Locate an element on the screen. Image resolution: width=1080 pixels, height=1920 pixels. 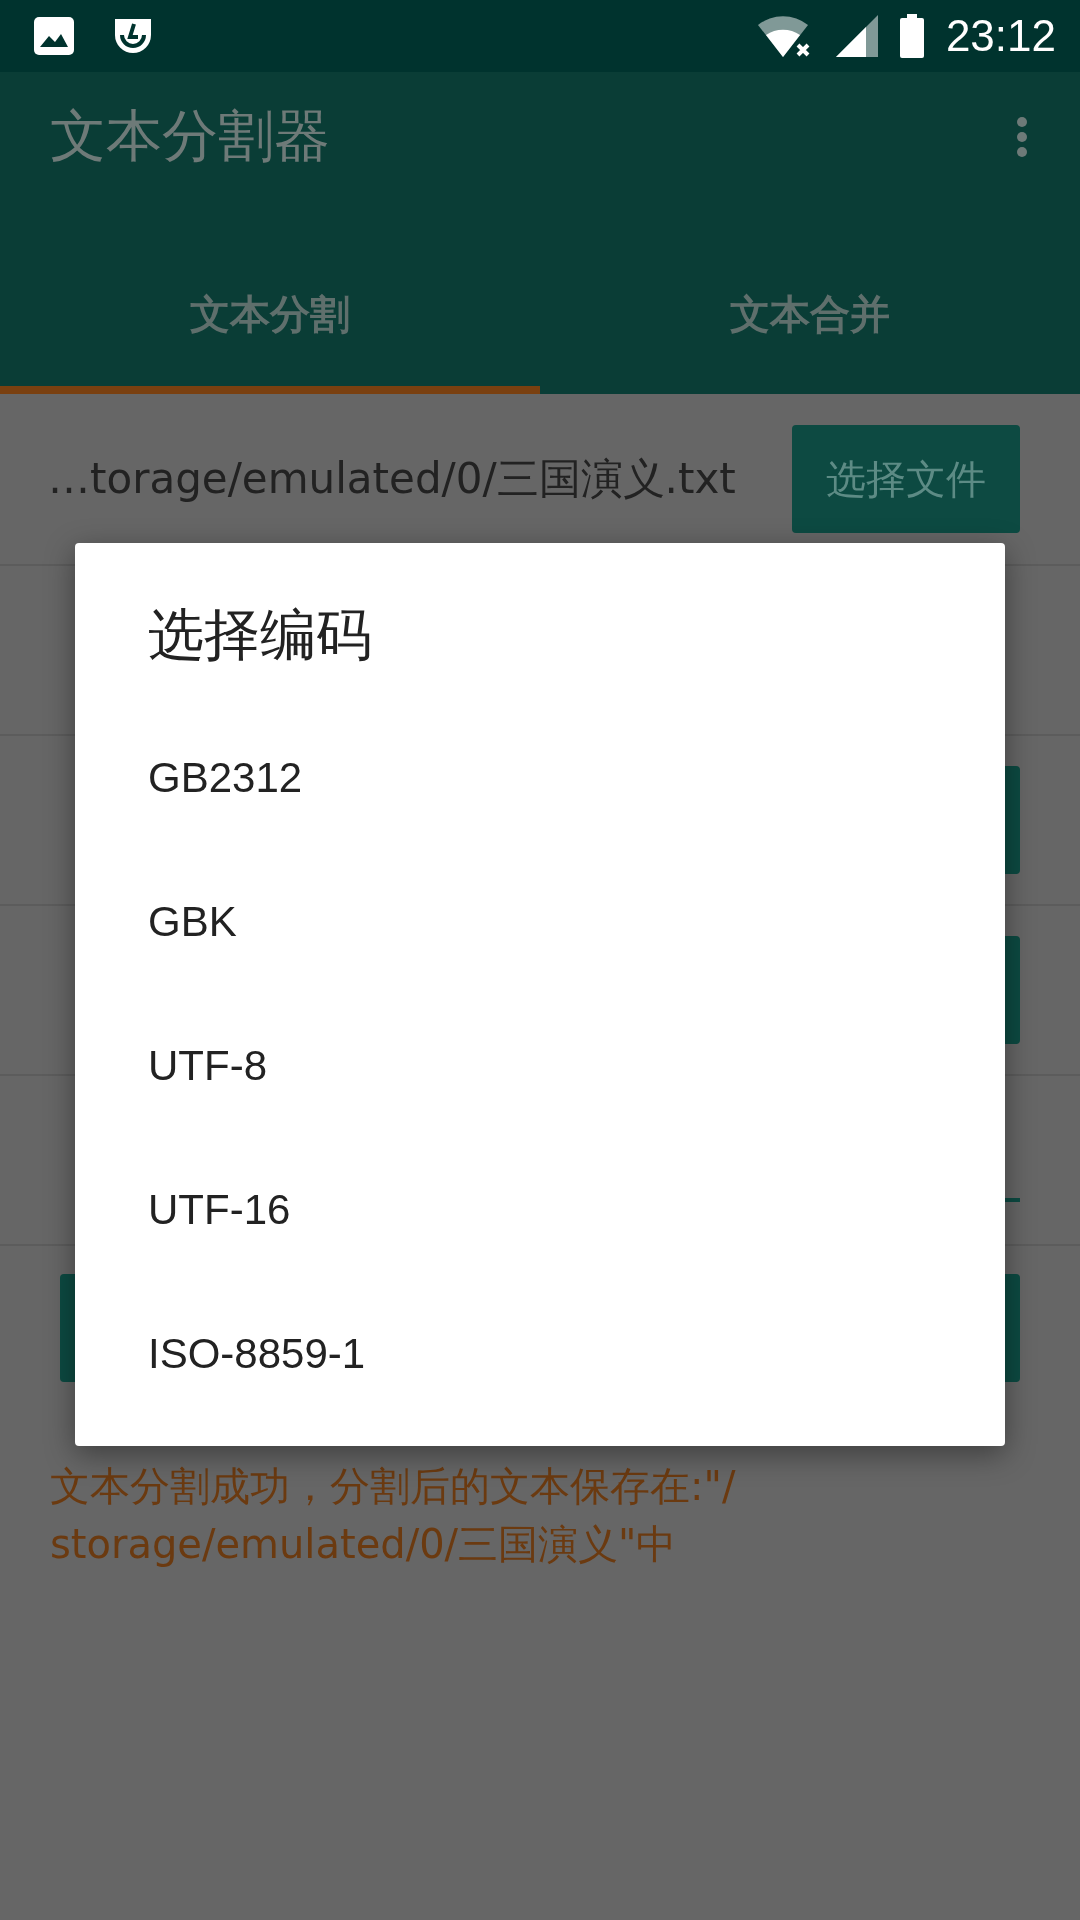
signal-icon is located at coordinates (856, 36).